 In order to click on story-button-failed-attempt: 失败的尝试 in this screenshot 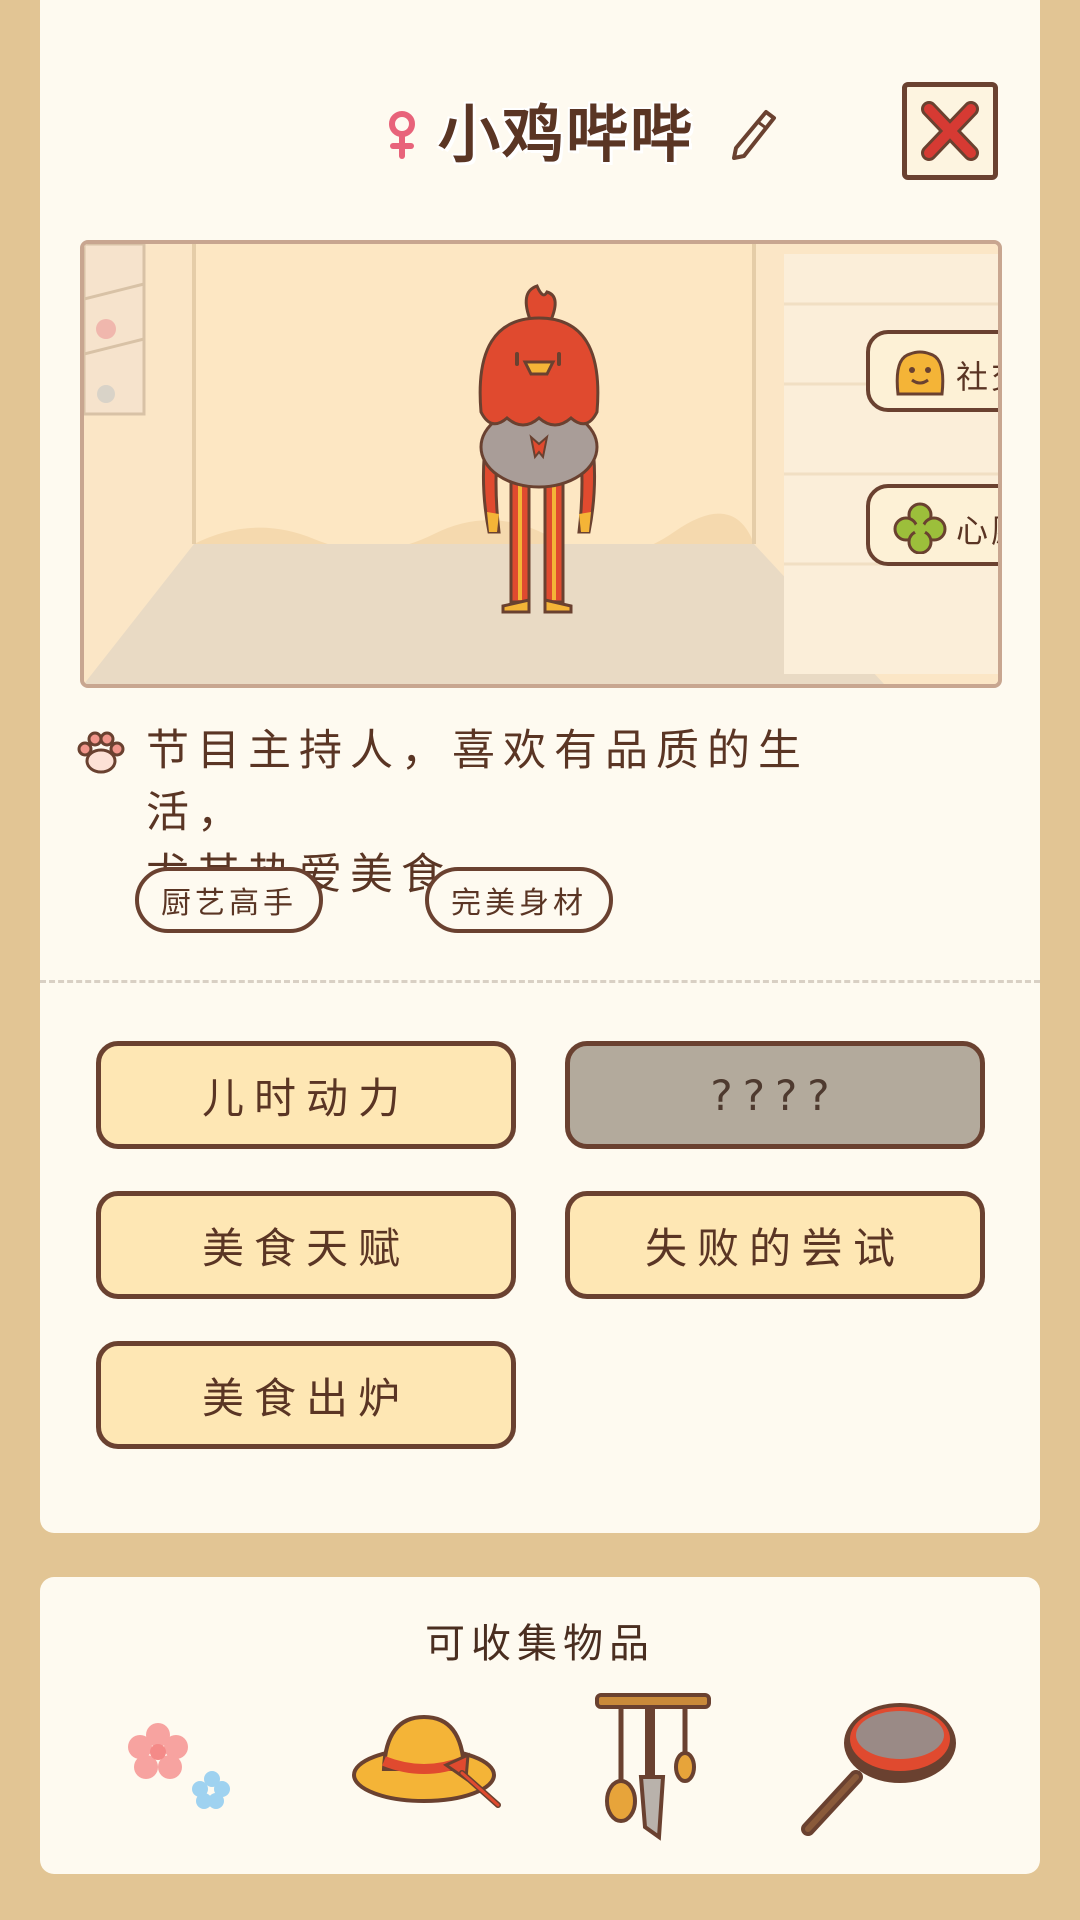, I will do `click(775, 1245)`.